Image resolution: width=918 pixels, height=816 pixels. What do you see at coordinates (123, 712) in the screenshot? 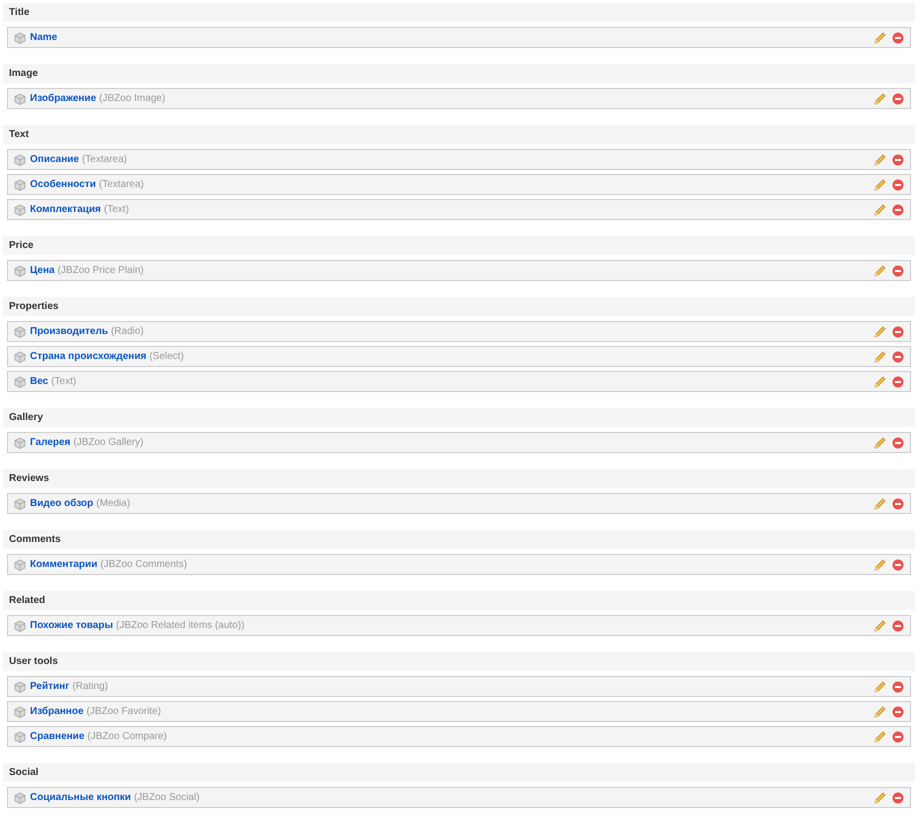
I see `field-type: (JBZoo Favorite)` at bounding box center [123, 712].